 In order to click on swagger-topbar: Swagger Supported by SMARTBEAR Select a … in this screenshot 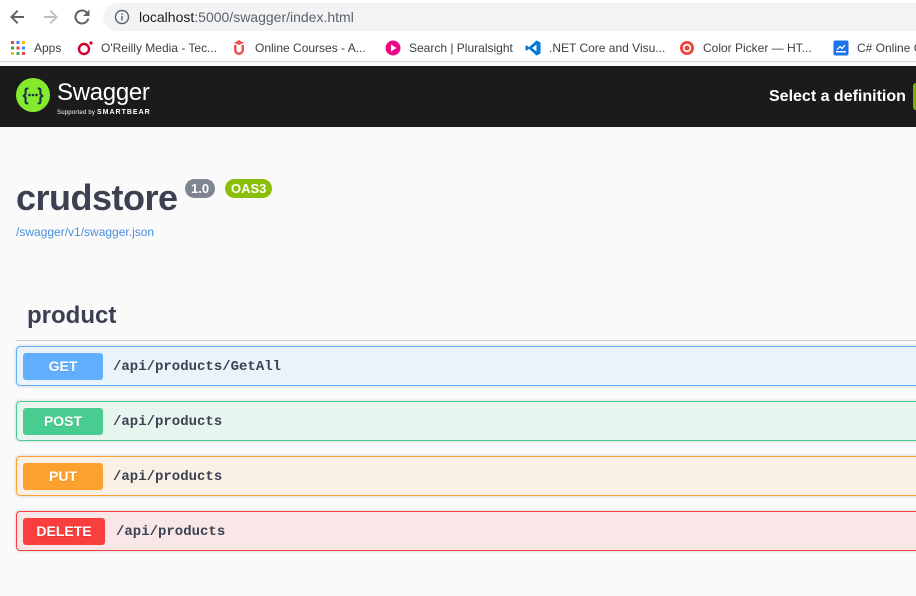, I will do `click(458, 96)`.